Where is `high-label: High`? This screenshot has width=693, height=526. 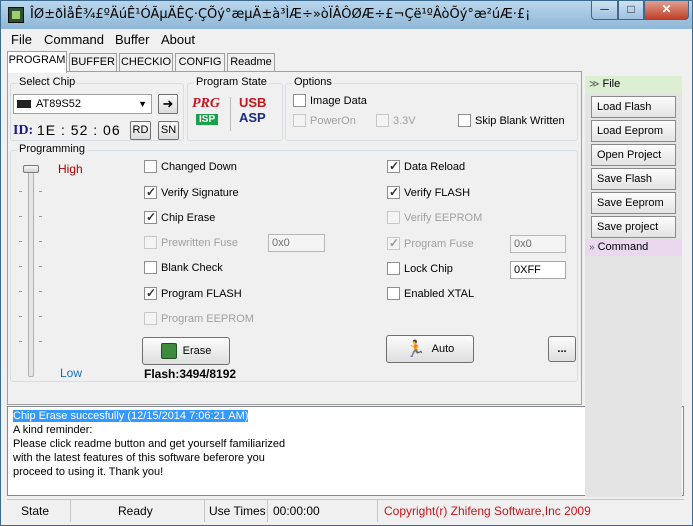
high-label: High is located at coordinates (70, 169).